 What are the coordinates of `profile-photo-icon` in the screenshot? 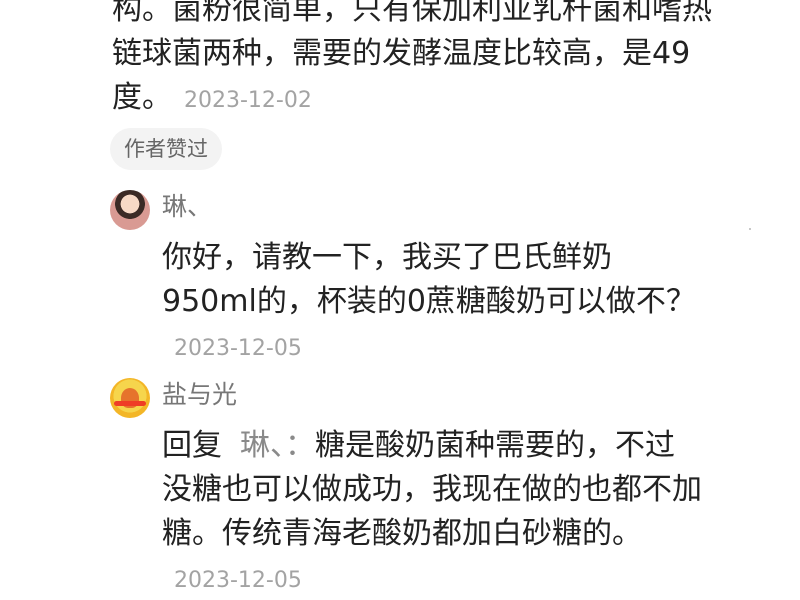 It's located at (130, 210).